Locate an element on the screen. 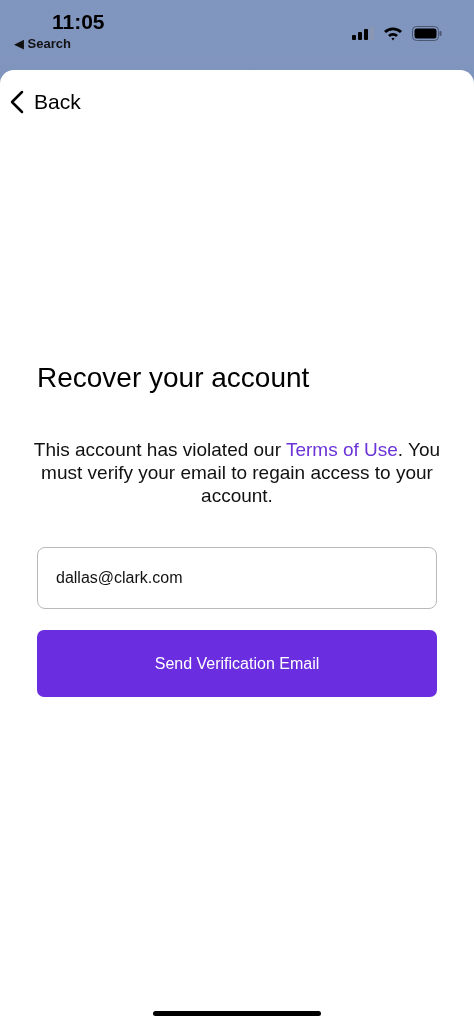 The height and width of the screenshot is (1026, 474). back-to-app-link: ◀ Search is located at coordinates (42, 43).